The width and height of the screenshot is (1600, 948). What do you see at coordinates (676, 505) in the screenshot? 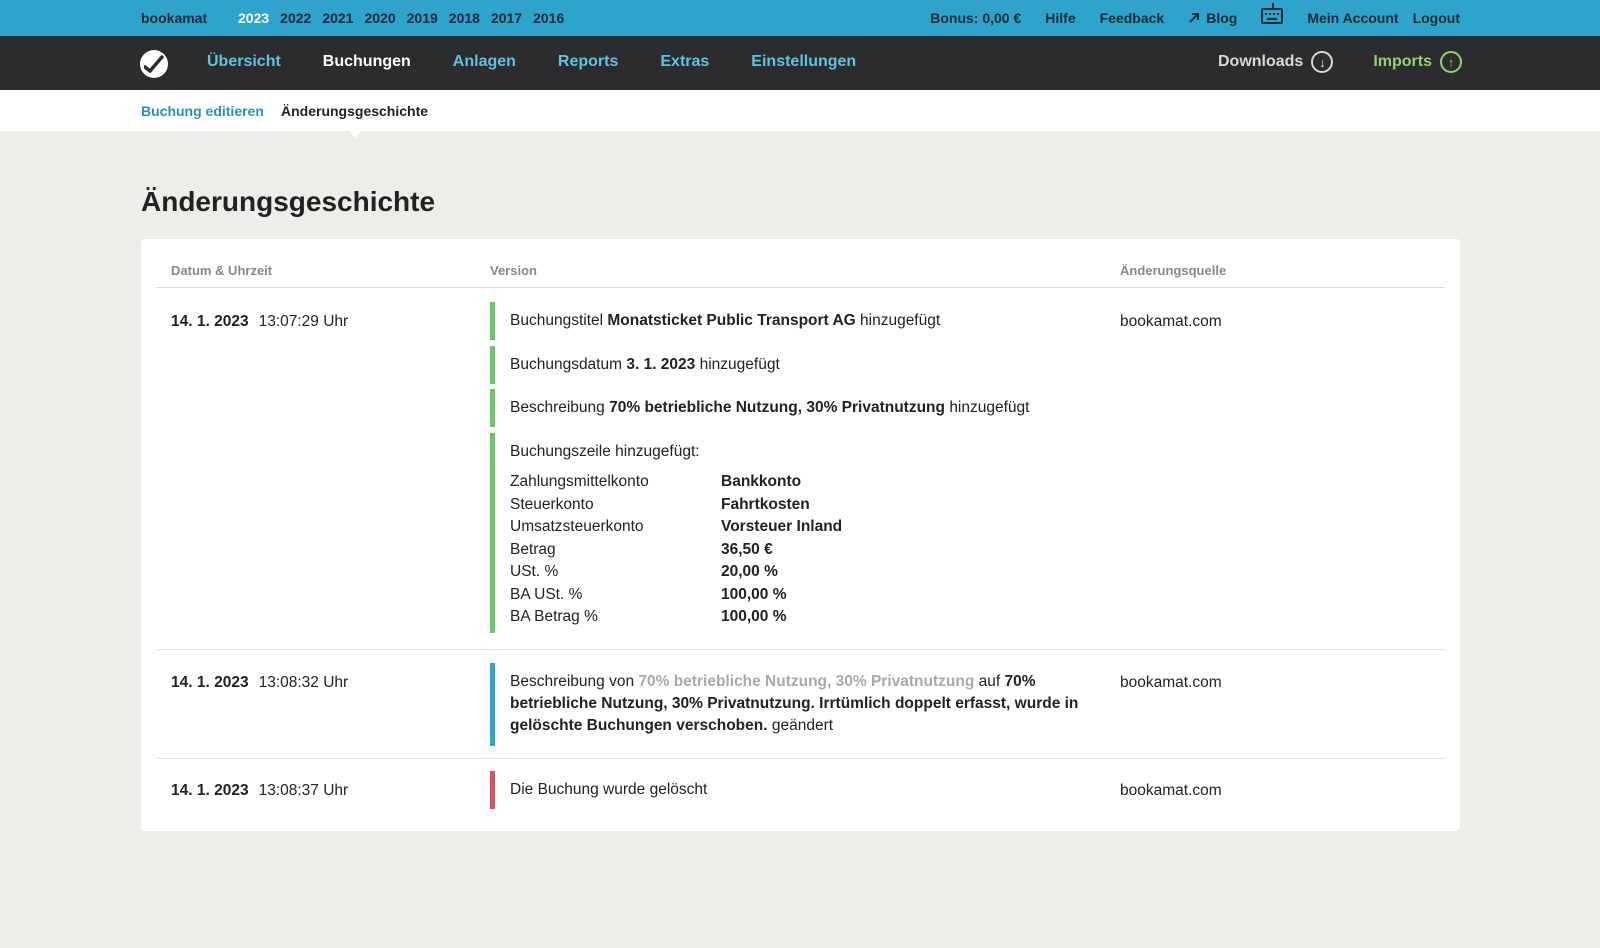
I see `field-row: Steuerkonto Fahrtkosten` at bounding box center [676, 505].